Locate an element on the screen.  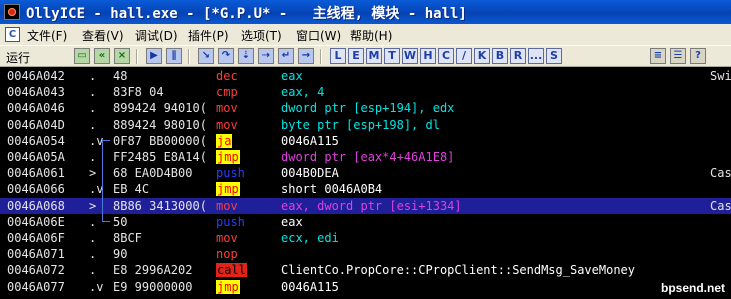
step-into-icon: ↘ is located at coordinates (206, 56).